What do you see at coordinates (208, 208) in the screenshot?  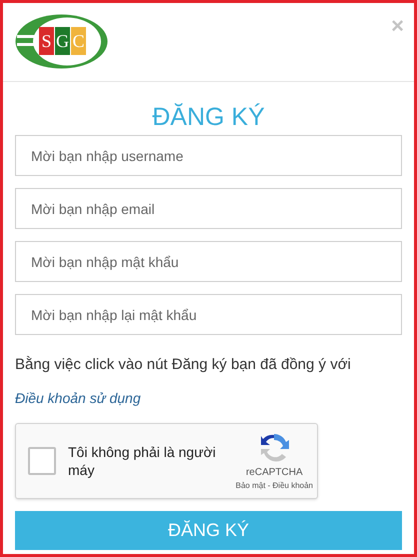 I see `input-field: Mời bạn nhập email` at bounding box center [208, 208].